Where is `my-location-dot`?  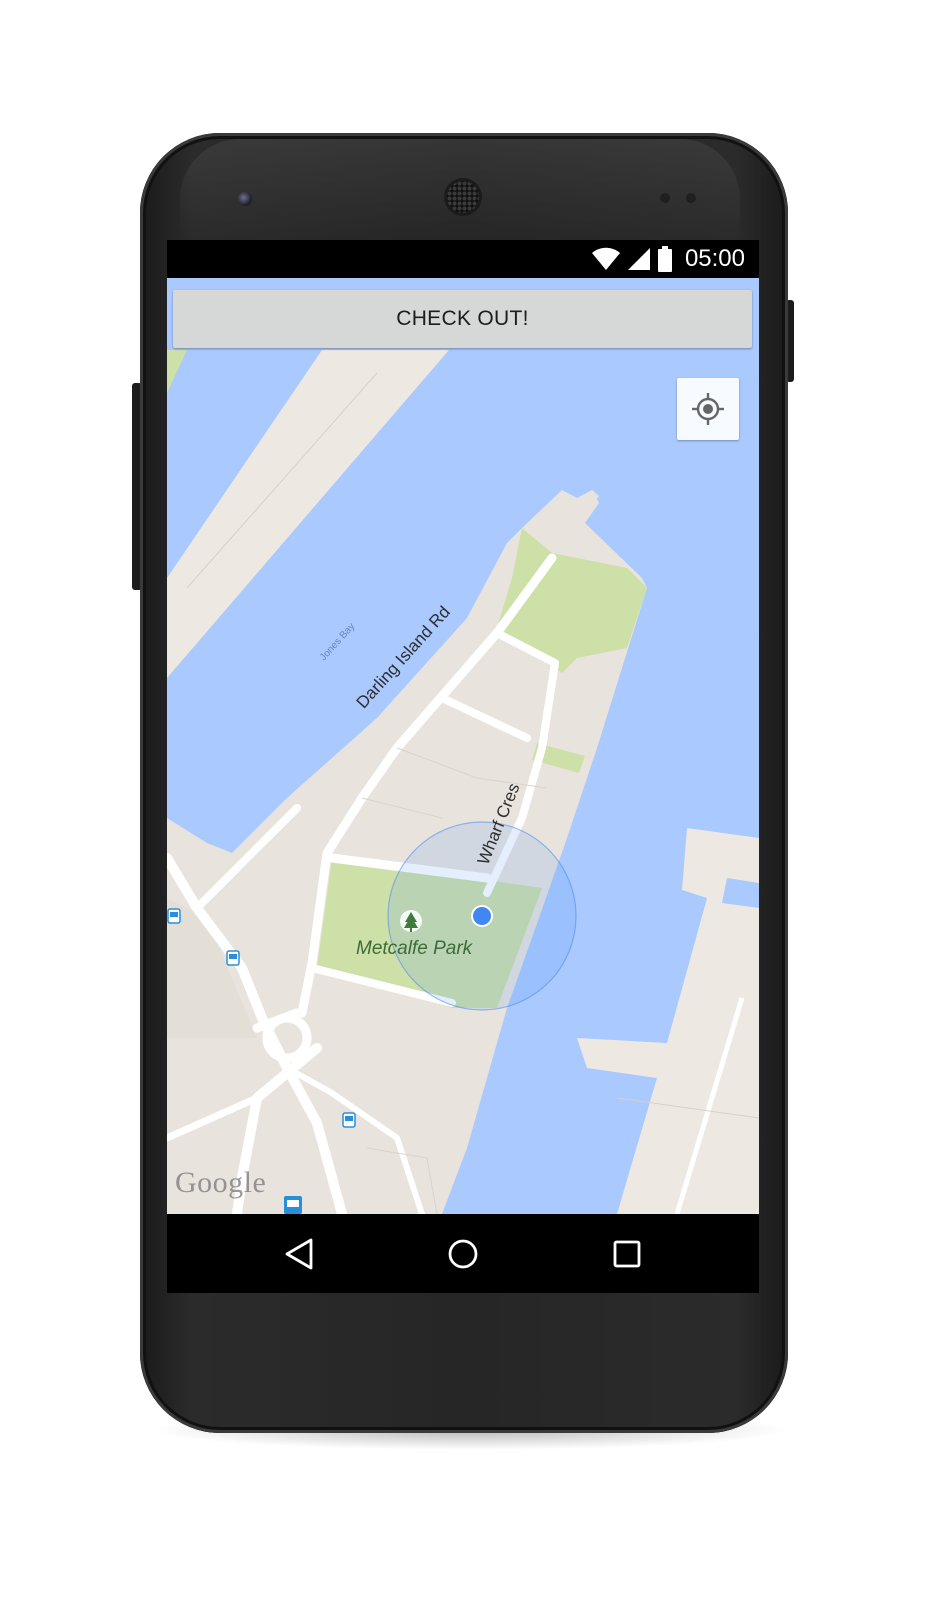
my-location-dot is located at coordinates (482, 916).